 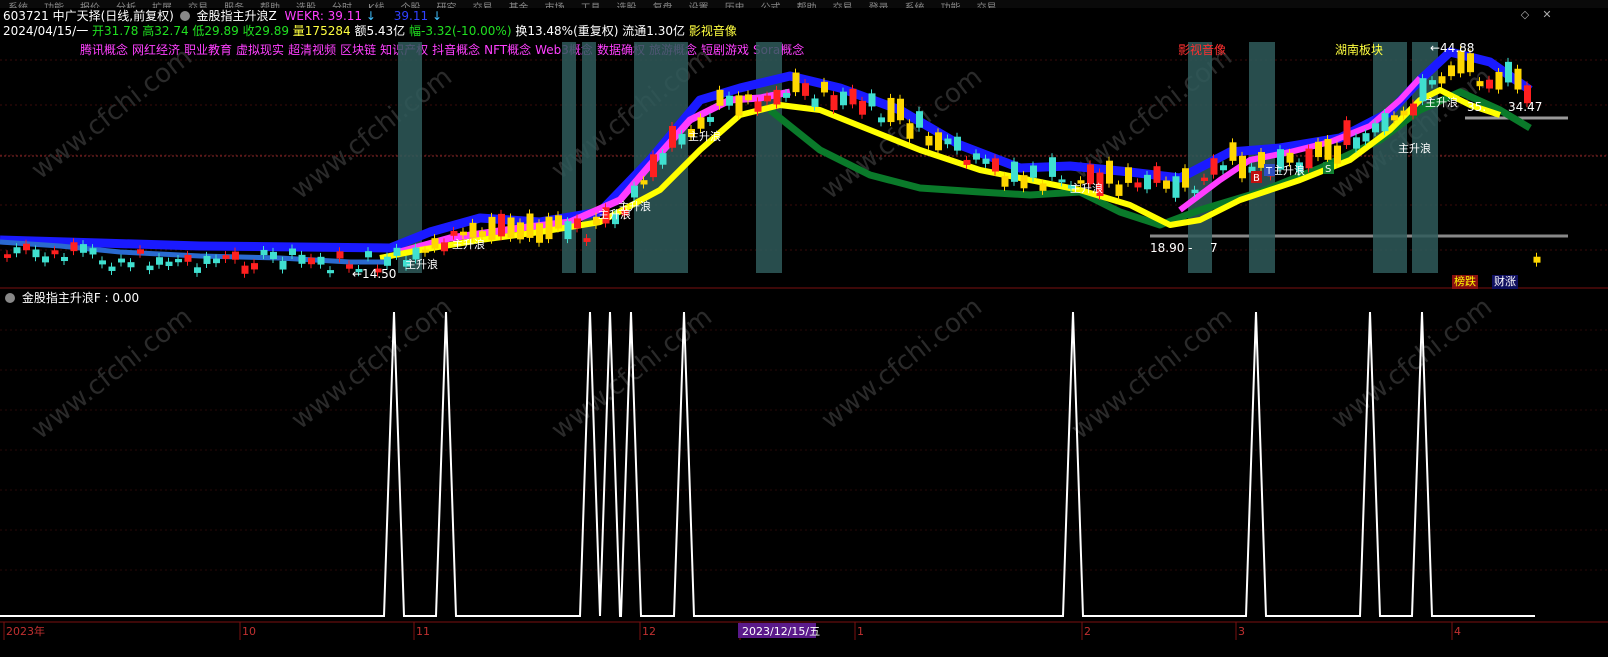 What do you see at coordinates (1525, 107) in the screenshot?
I see `price-label: 34.47` at bounding box center [1525, 107].